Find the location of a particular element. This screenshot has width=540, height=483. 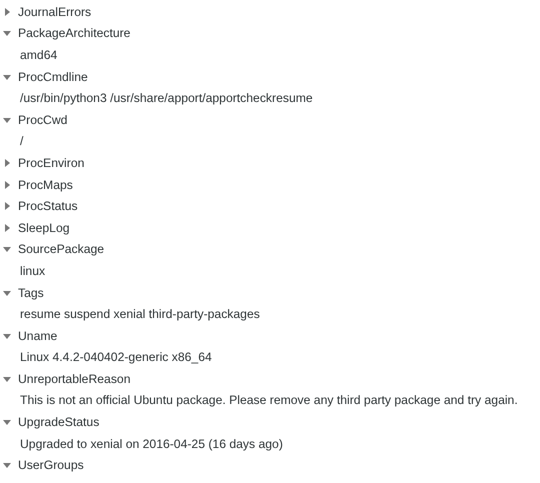

tree-item-label: ProcCwd is located at coordinates (41, 119).